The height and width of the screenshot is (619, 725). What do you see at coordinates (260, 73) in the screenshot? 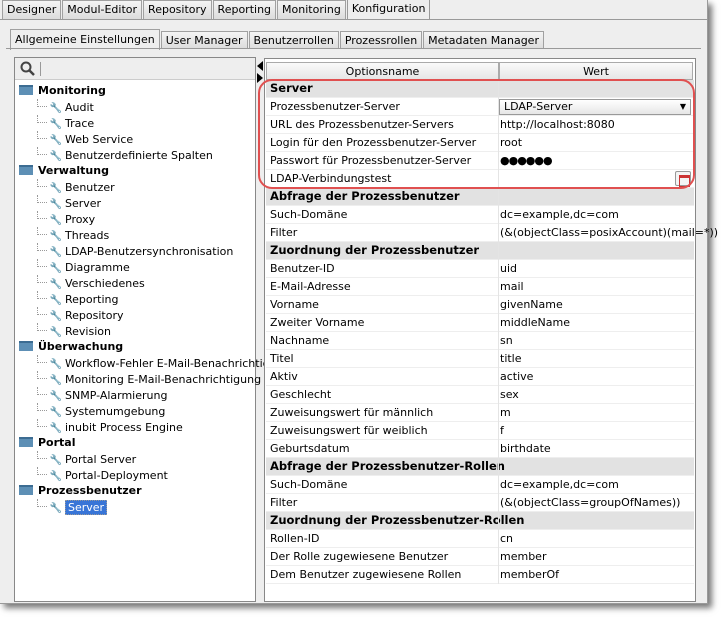
I see `panel-splitter` at bounding box center [260, 73].